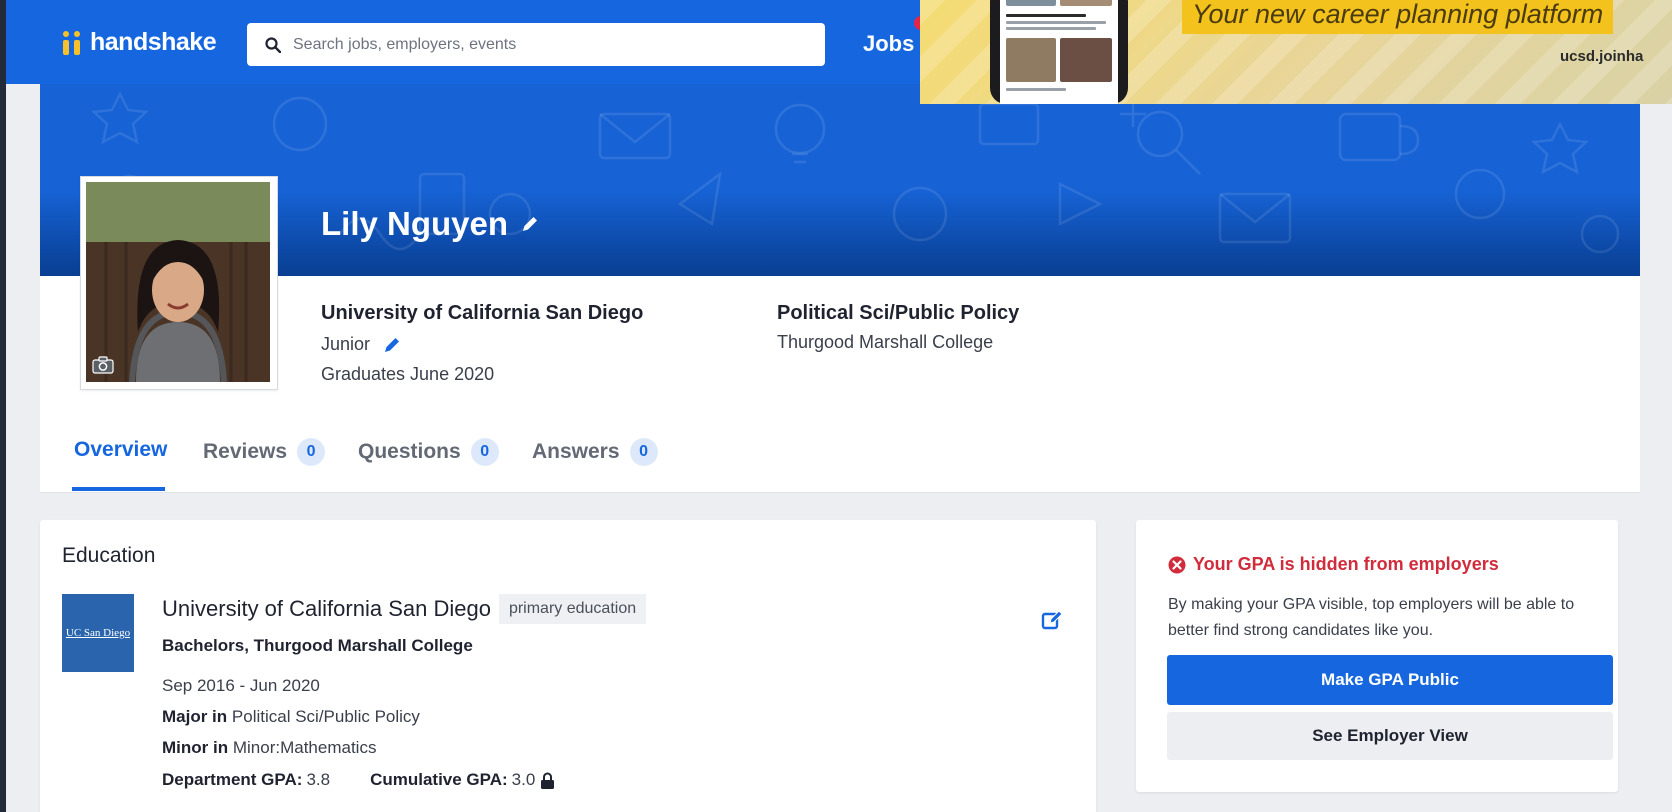 This screenshot has width=1672, height=812. I want to click on make-gpa-public-button: Make GPA Public, so click(1390, 680).